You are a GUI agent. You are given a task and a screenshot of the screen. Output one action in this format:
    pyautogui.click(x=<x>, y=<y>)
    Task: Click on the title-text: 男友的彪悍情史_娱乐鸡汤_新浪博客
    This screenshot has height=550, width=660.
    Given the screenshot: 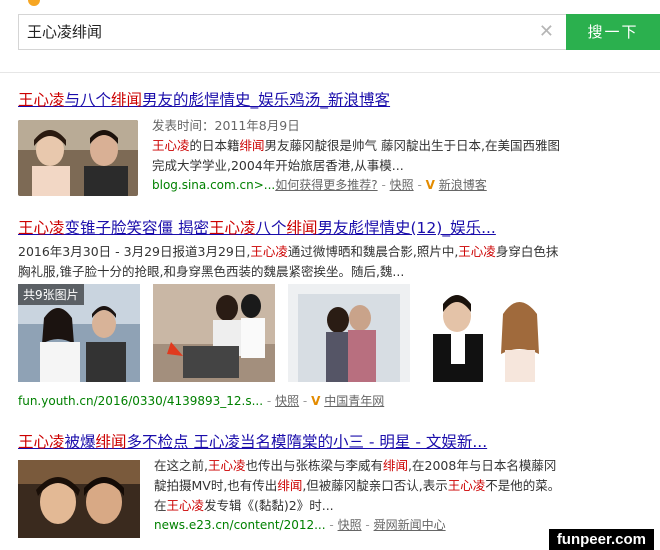 What is the action you would take?
    pyautogui.click(x=266, y=100)
    